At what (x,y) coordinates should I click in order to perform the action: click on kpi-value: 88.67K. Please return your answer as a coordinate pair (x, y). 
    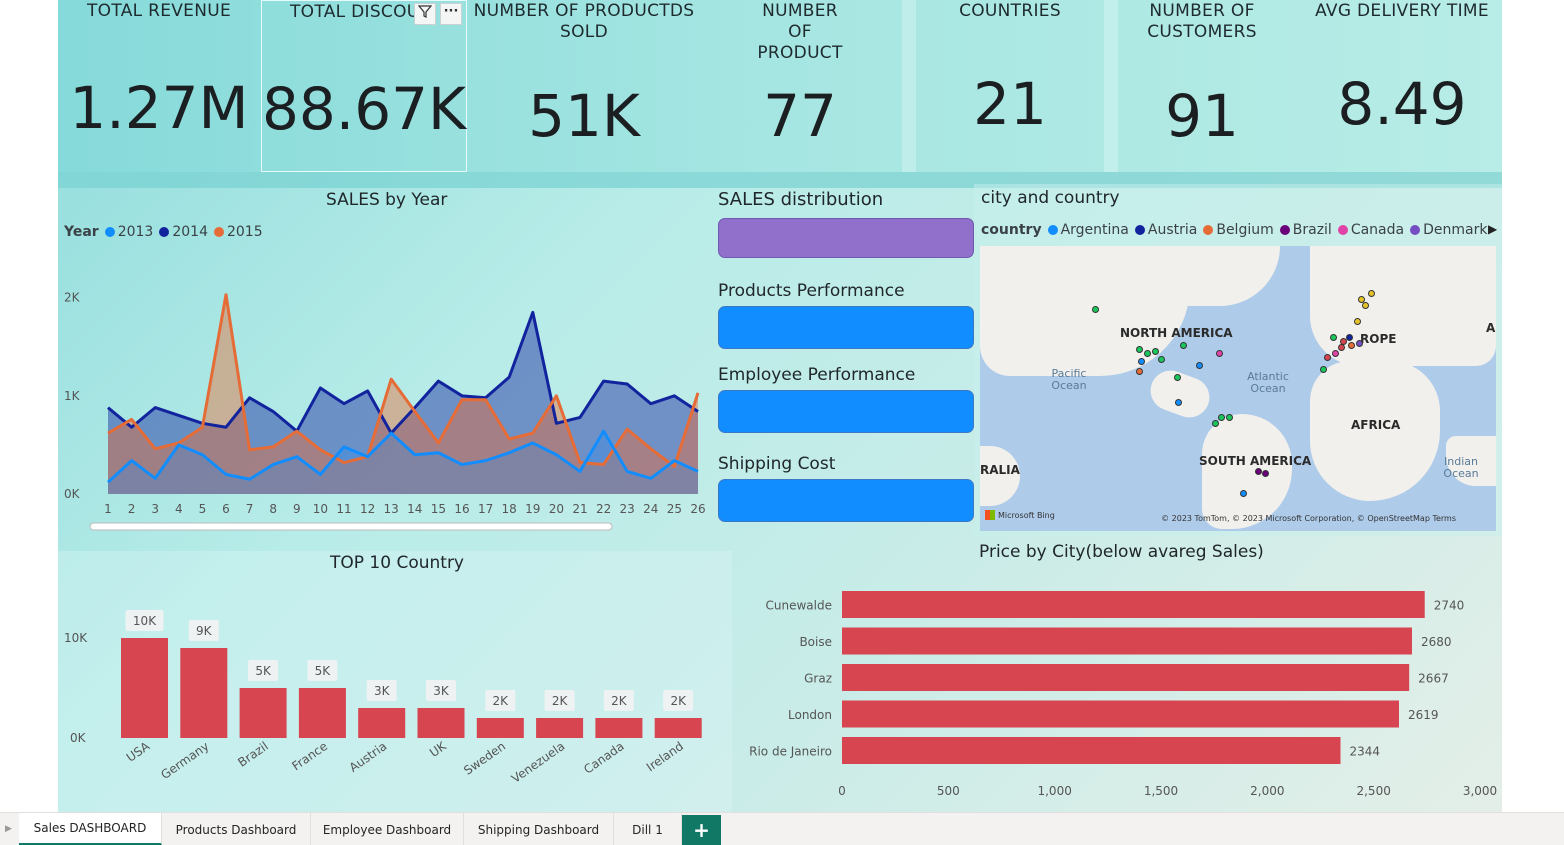
    Looking at the image, I should click on (364, 109).